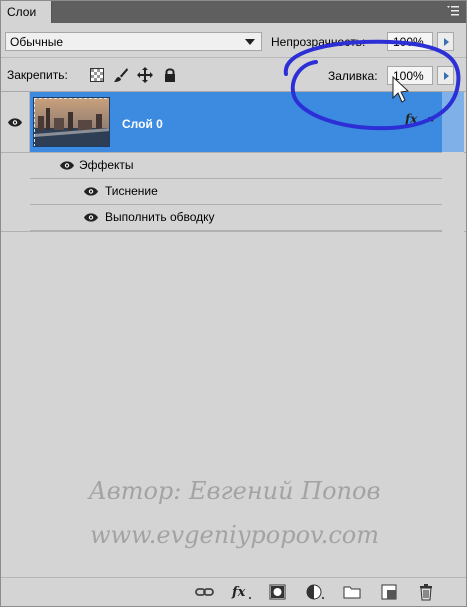 This screenshot has height=607, width=467. What do you see at coordinates (160, 217) in the screenshot?
I see `effect-label: Выполнить обводку` at bounding box center [160, 217].